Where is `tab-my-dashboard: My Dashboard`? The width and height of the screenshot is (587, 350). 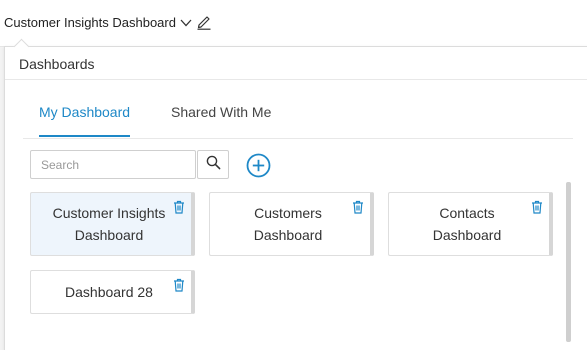 tab-my-dashboard: My Dashboard is located at coordinates (85, 120).